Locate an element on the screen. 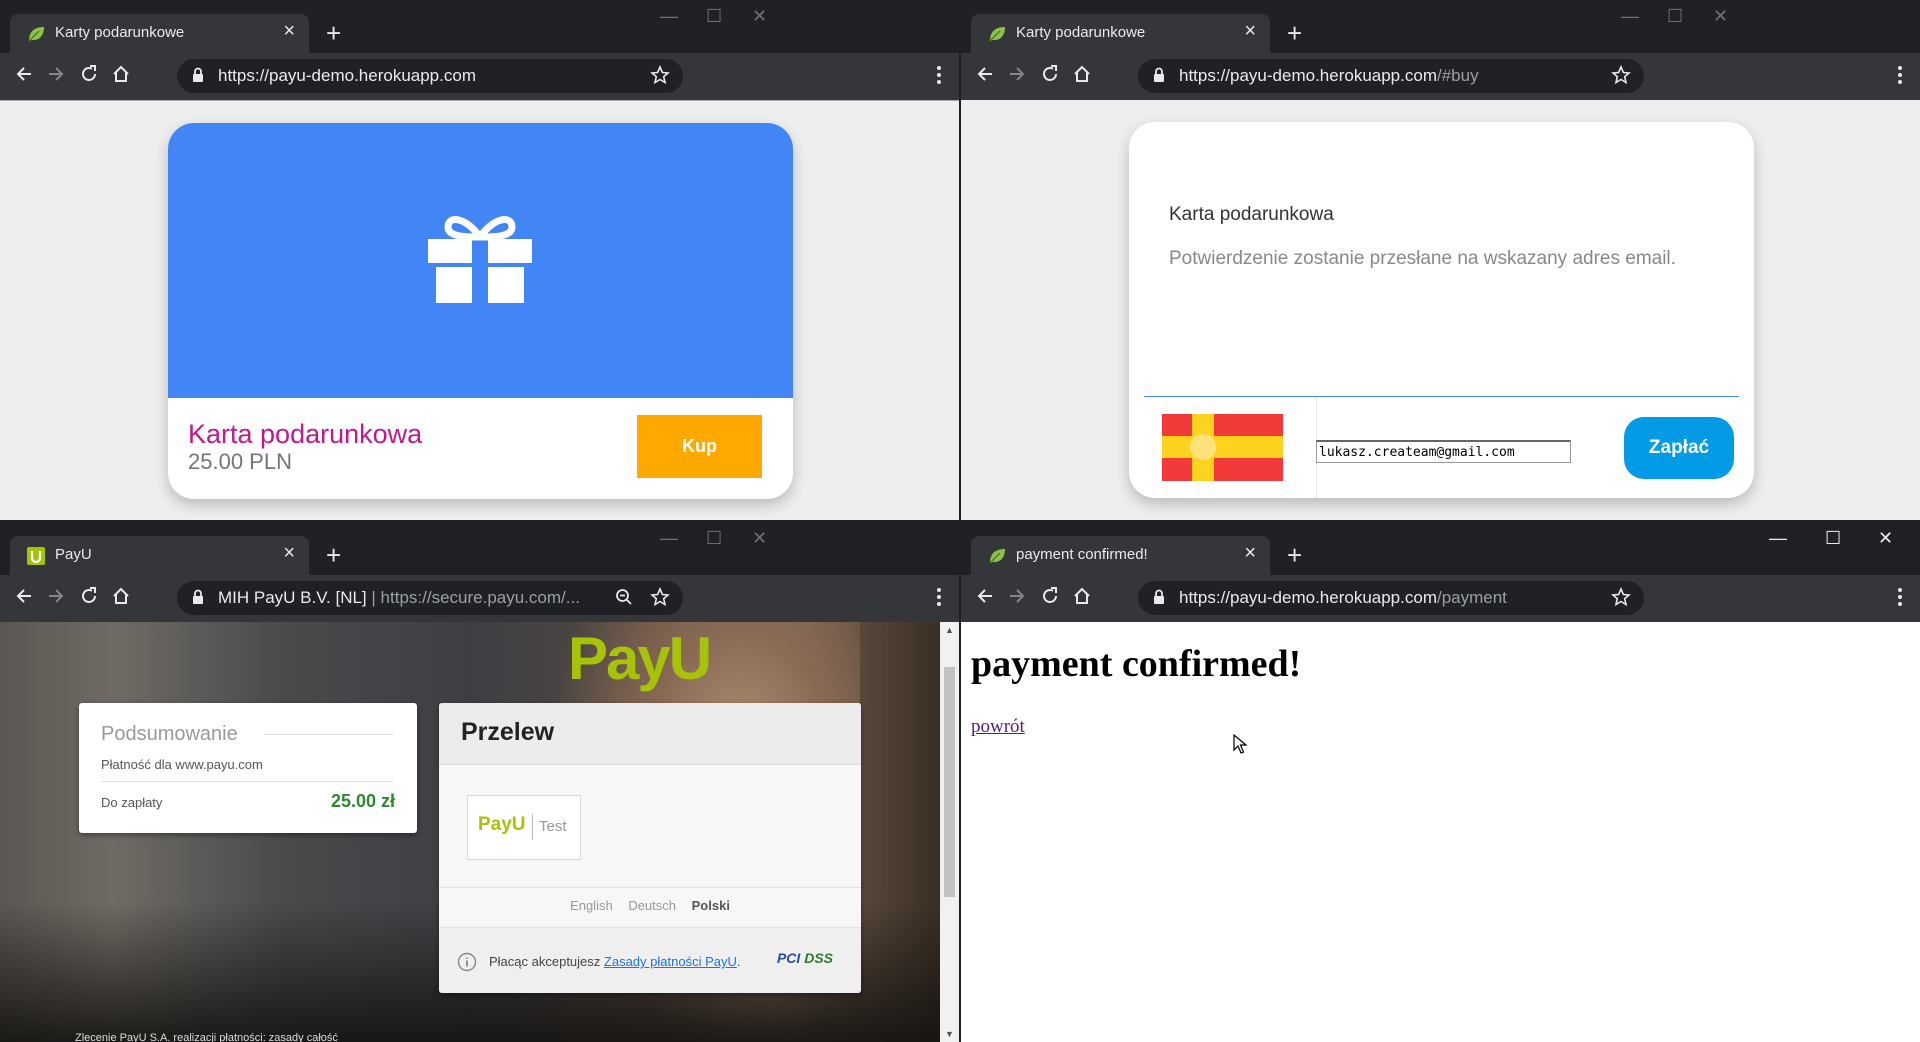  url-text: https://payu-demo.herokuapp.com is located at coordinates (347, 75).